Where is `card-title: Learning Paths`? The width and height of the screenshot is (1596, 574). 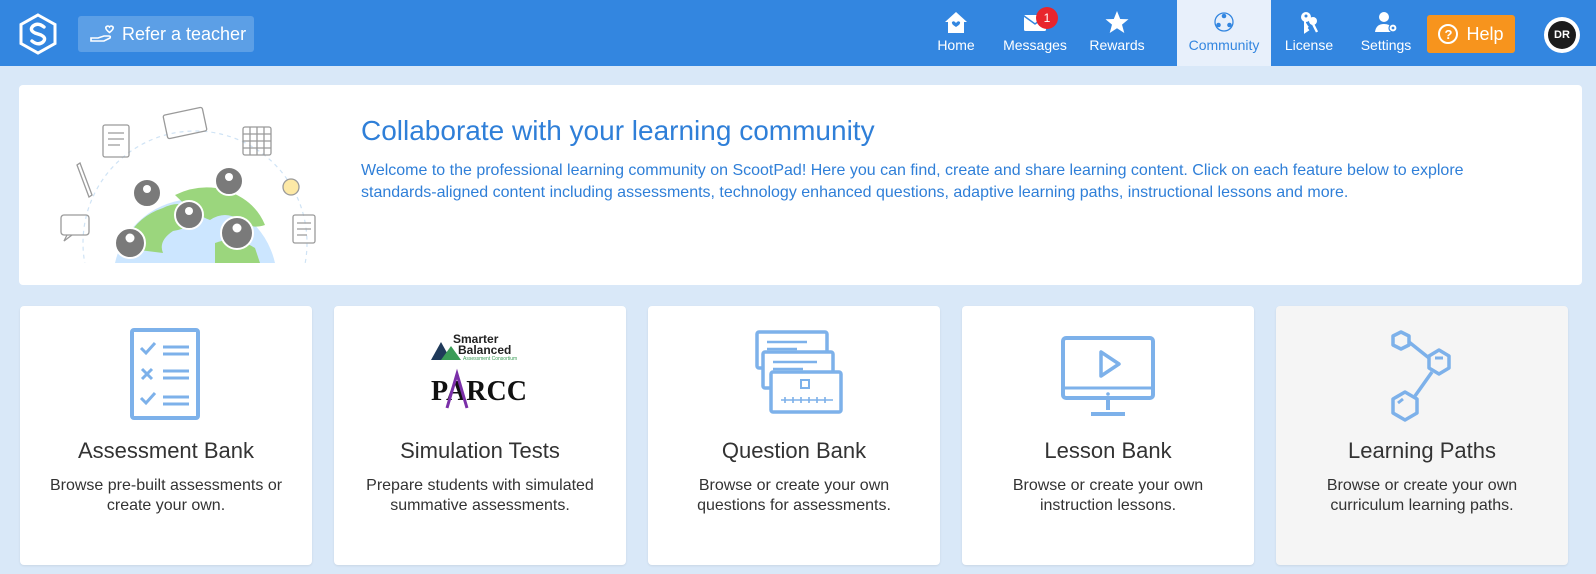 card-title: Learning Paths is located at coordinates (1422, 450).